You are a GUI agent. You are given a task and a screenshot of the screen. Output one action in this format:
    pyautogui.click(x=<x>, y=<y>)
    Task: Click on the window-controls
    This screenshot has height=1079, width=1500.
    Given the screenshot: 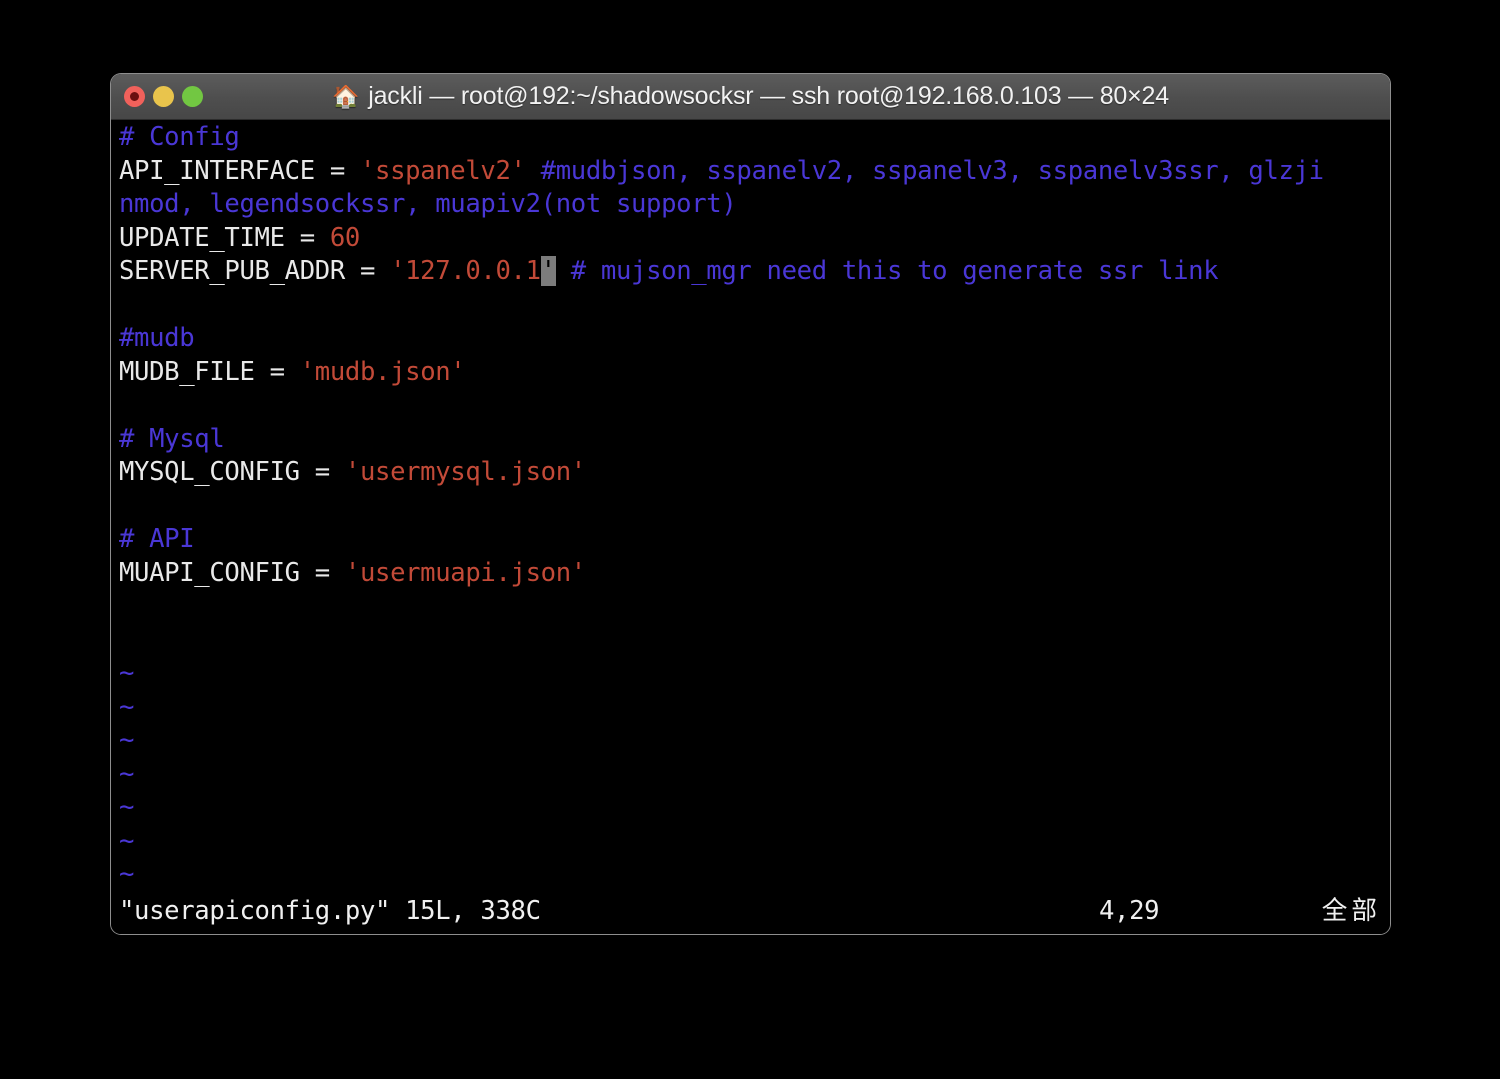 What is the action you would take?
    pyautogui.click(x=163, y=96)
    